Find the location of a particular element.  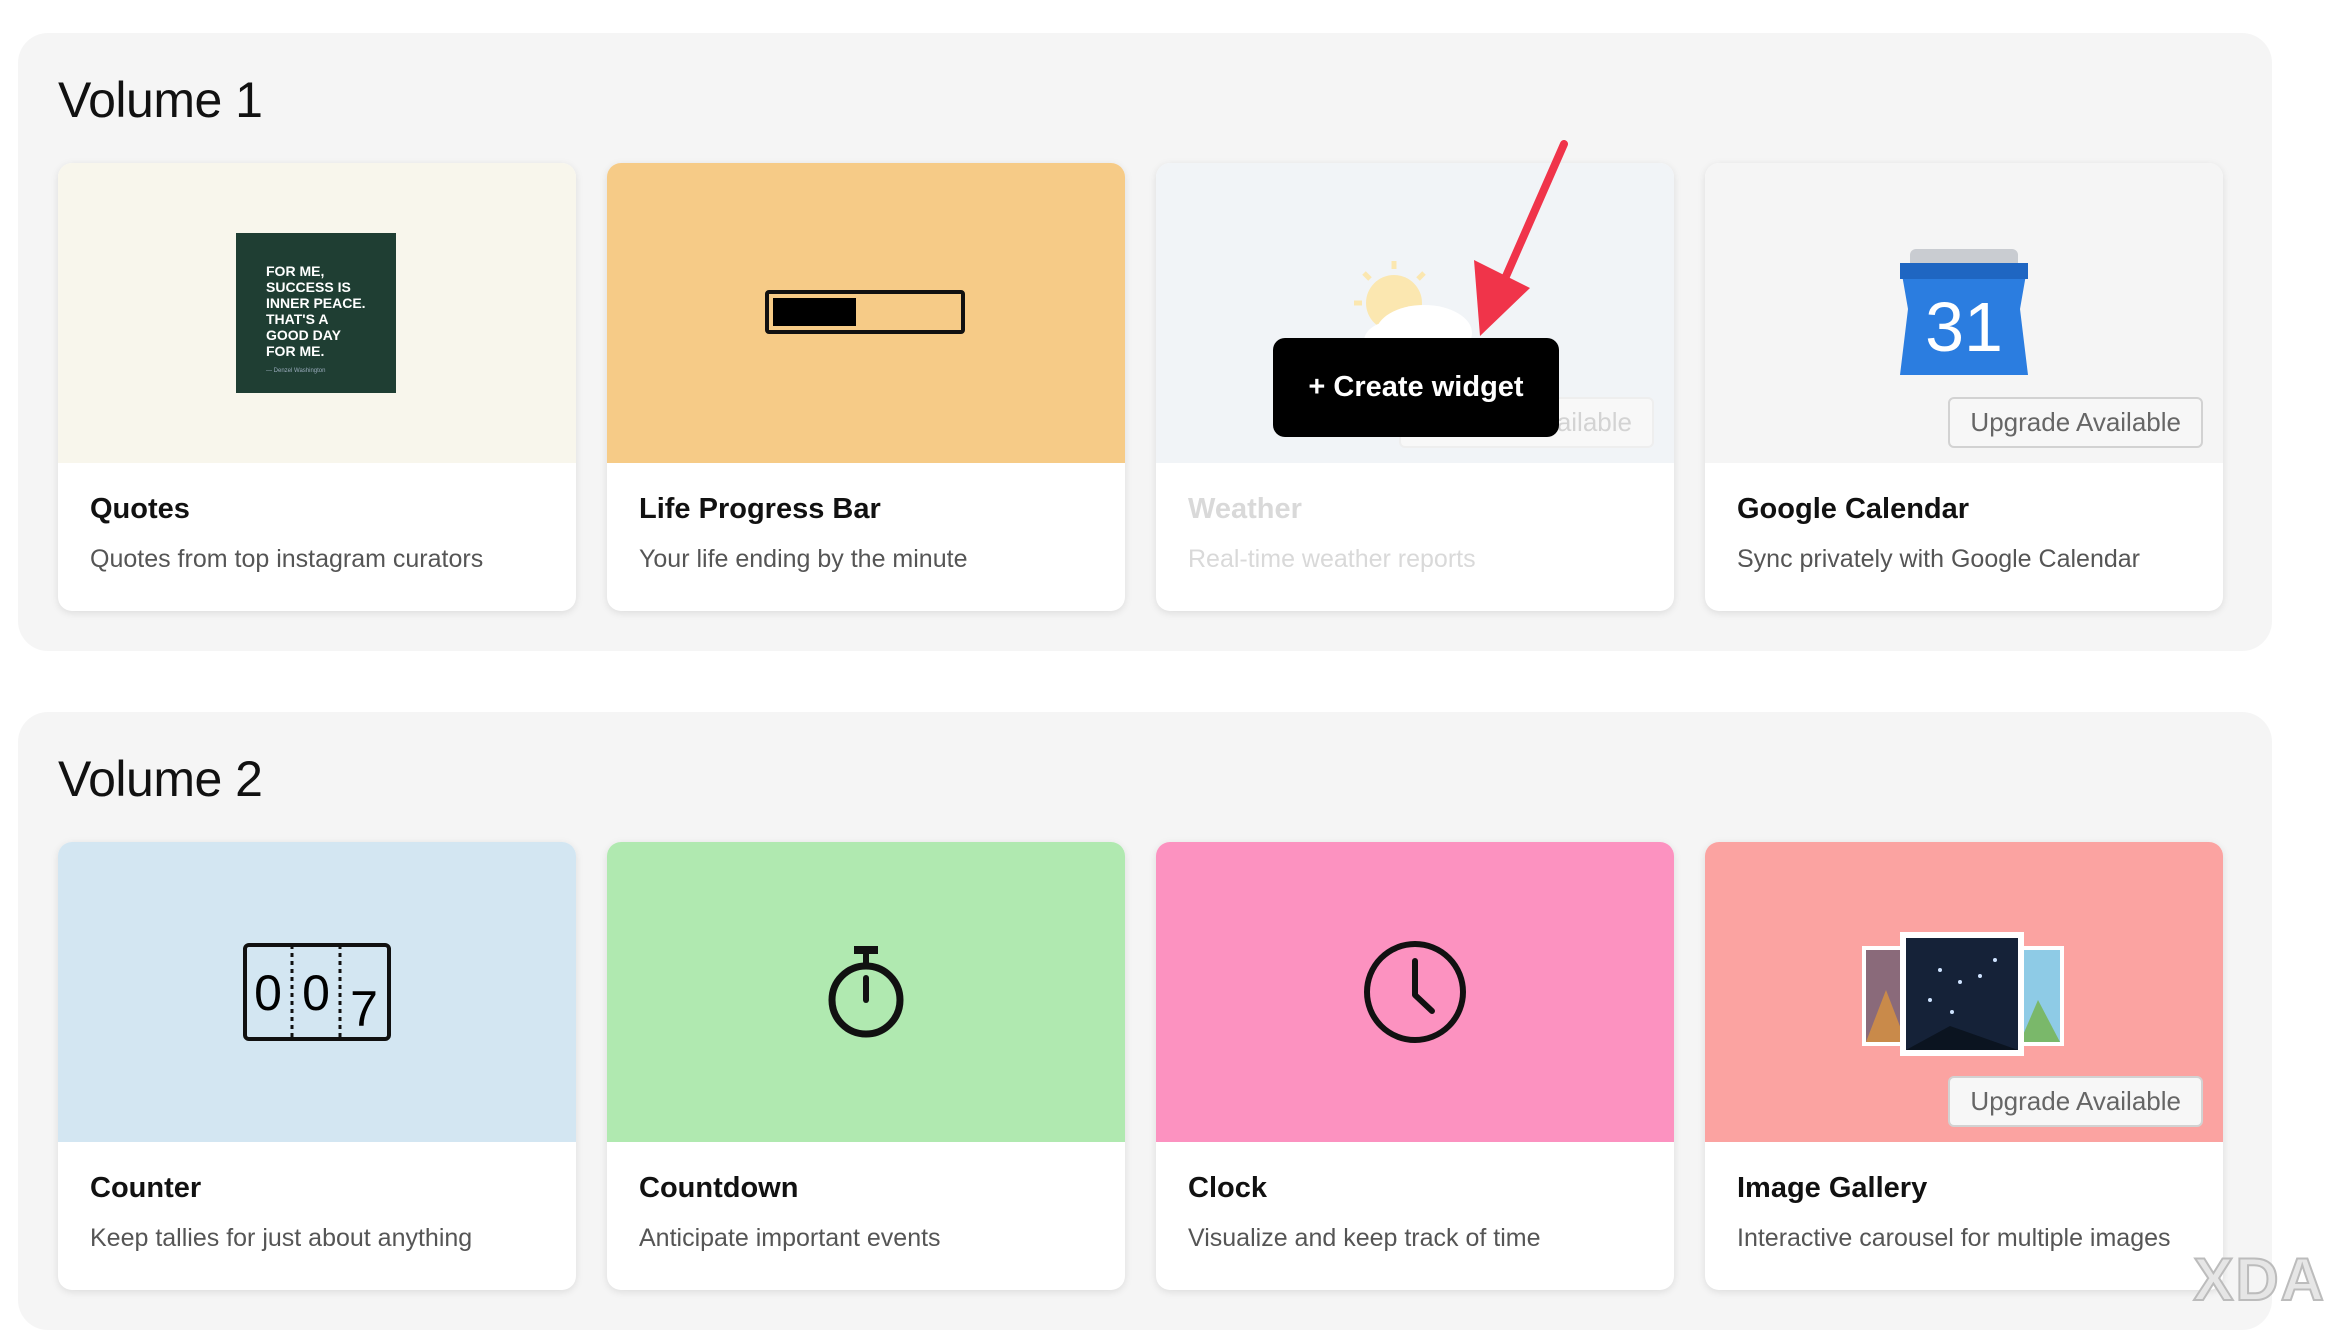

xda-watermark: XDA is located at coordinates (2259, 1279).